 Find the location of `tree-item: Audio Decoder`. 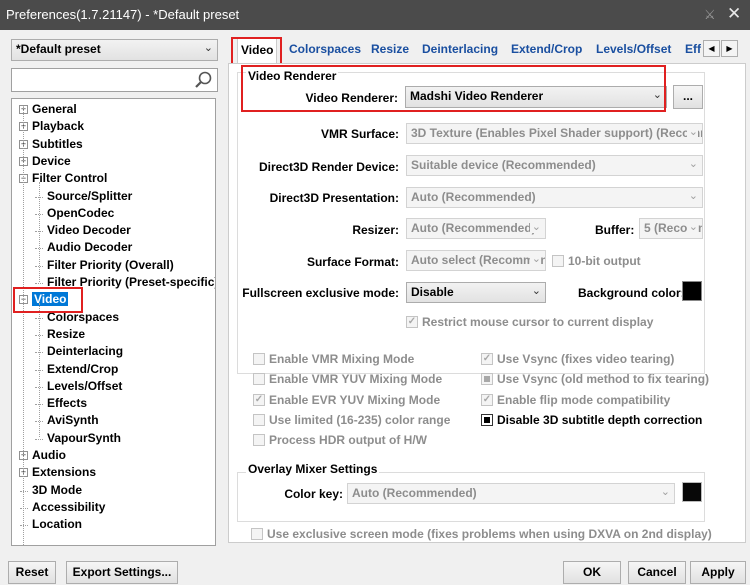

tree-item: Audio Decoder is located at coordinates (84, 247).